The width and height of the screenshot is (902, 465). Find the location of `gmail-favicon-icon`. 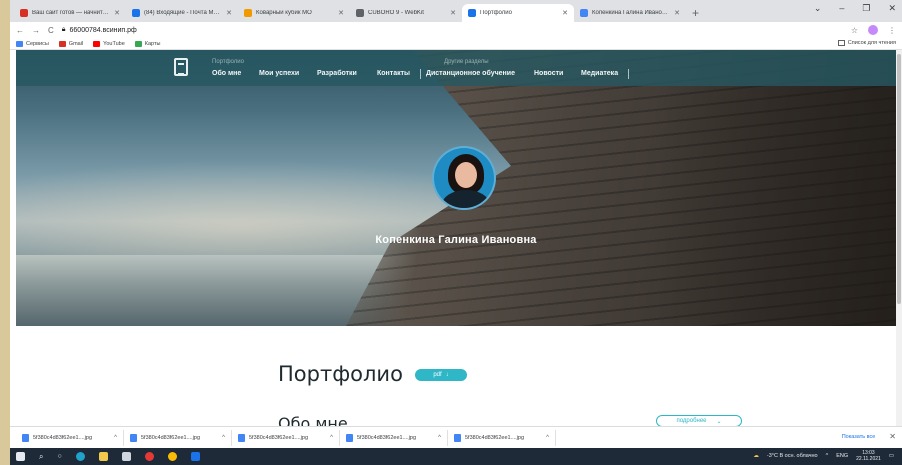

gmail-favicon-icon is located at coordinates (24, 13).